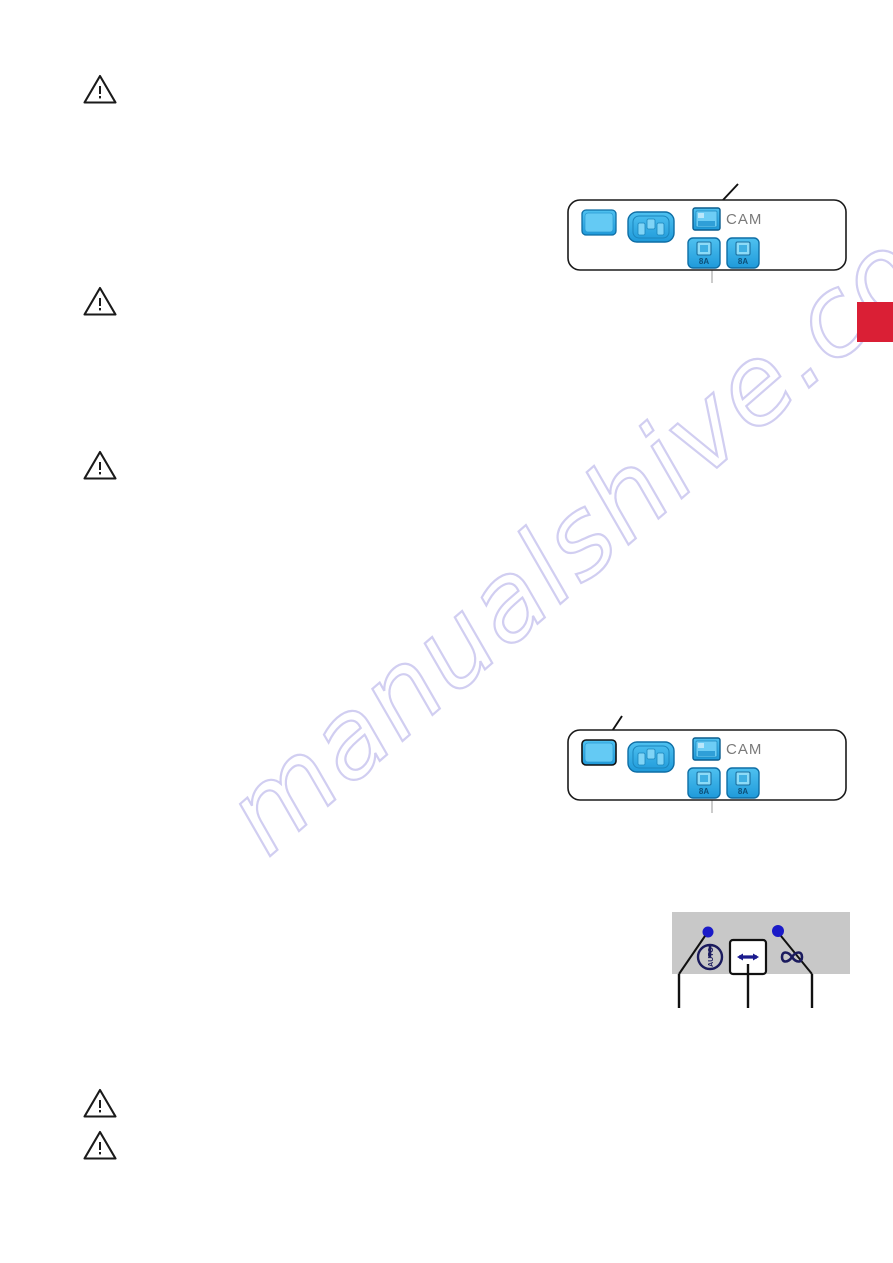  I want to click on red-section-tab, so click(875, 322).